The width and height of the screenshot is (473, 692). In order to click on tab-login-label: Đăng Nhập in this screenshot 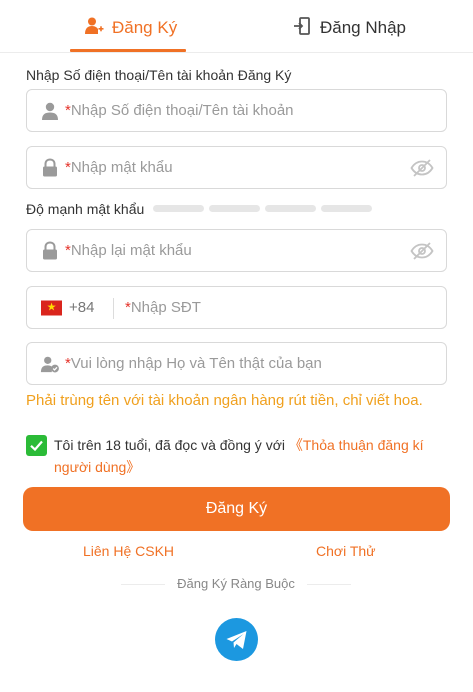, I will do `click(363, 27)`.